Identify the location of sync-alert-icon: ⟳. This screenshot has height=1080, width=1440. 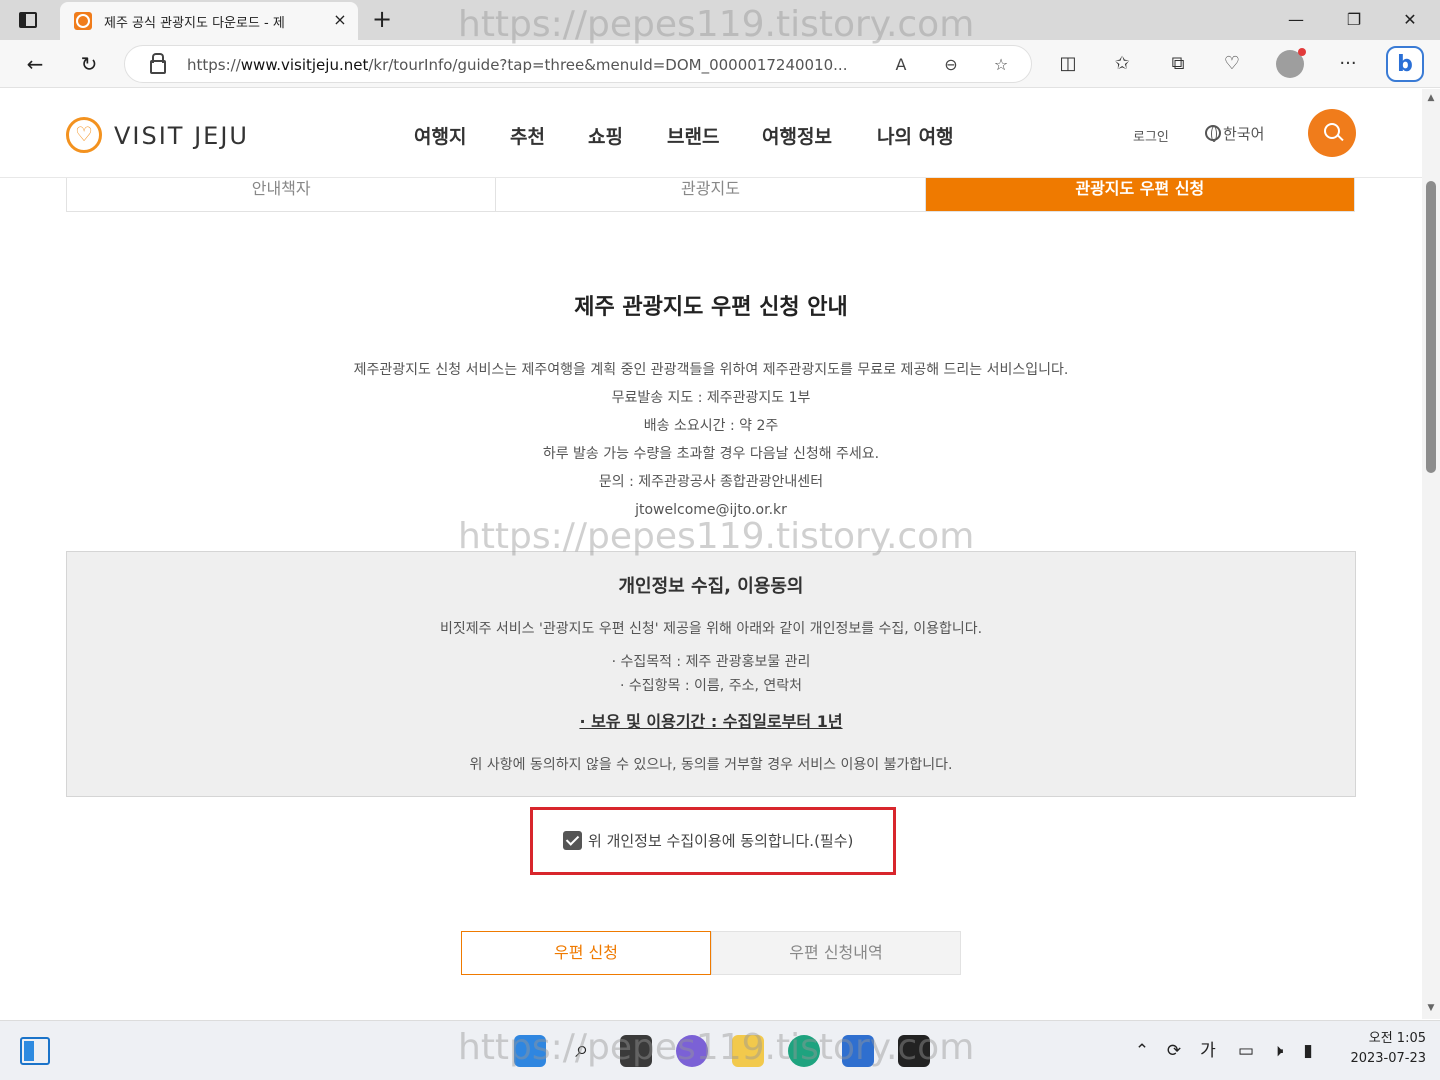
(1174, 1051).